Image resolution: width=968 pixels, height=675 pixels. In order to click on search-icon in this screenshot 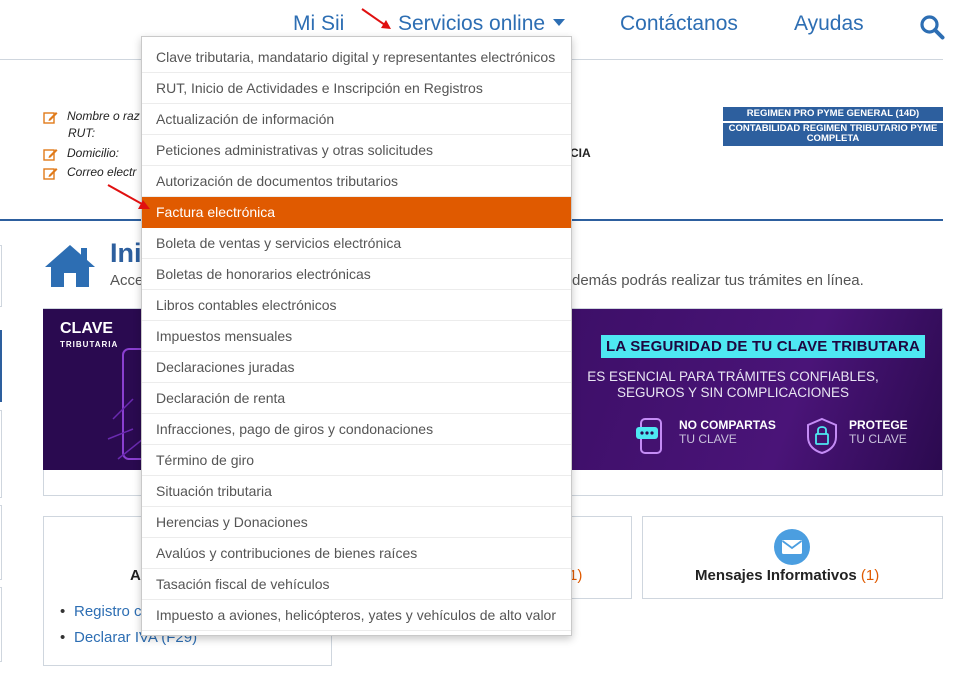, I will do `click(932, 27)`.